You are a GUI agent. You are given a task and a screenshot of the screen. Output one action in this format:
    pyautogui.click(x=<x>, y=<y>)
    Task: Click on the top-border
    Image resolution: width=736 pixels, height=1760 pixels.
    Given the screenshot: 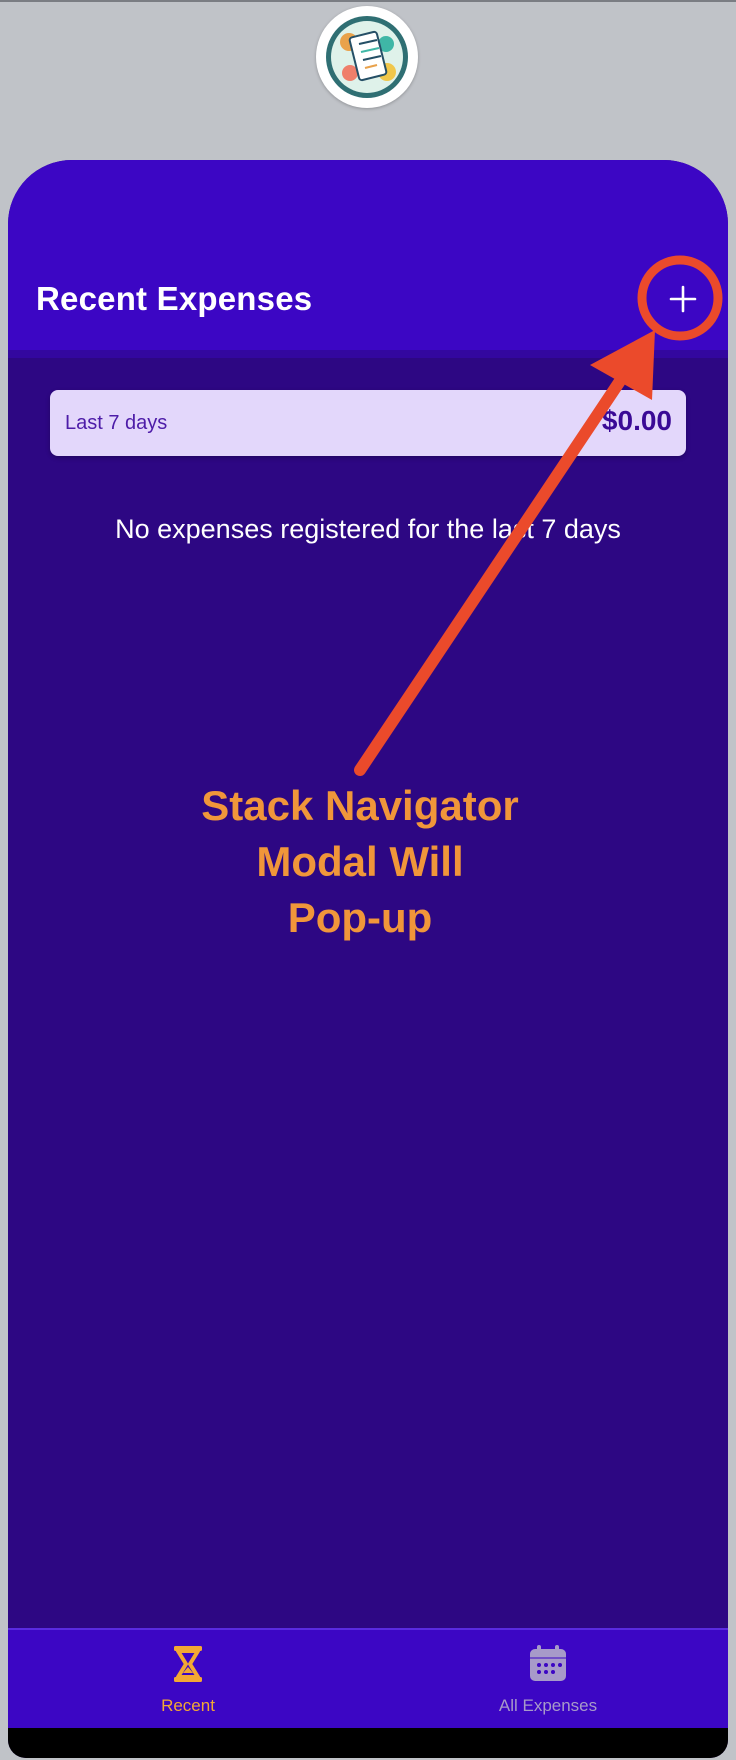 What is the action you would take?
    pyautogui.click(x=368, y=1)
    